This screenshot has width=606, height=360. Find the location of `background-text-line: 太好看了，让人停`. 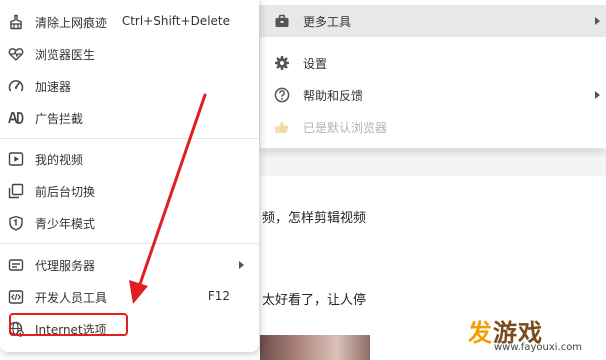

background-text-line: 太好看了，让人停 is located at coordinates (314, 300).